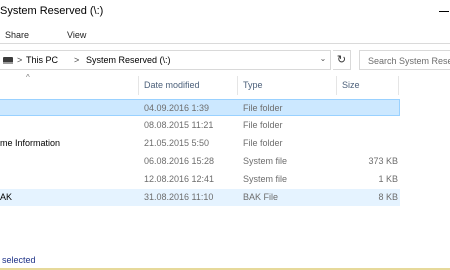 The image size is (450, 270). I want to click on file-row: 06.08.2016 15:28 System file 373 KB, so click(200, 161).